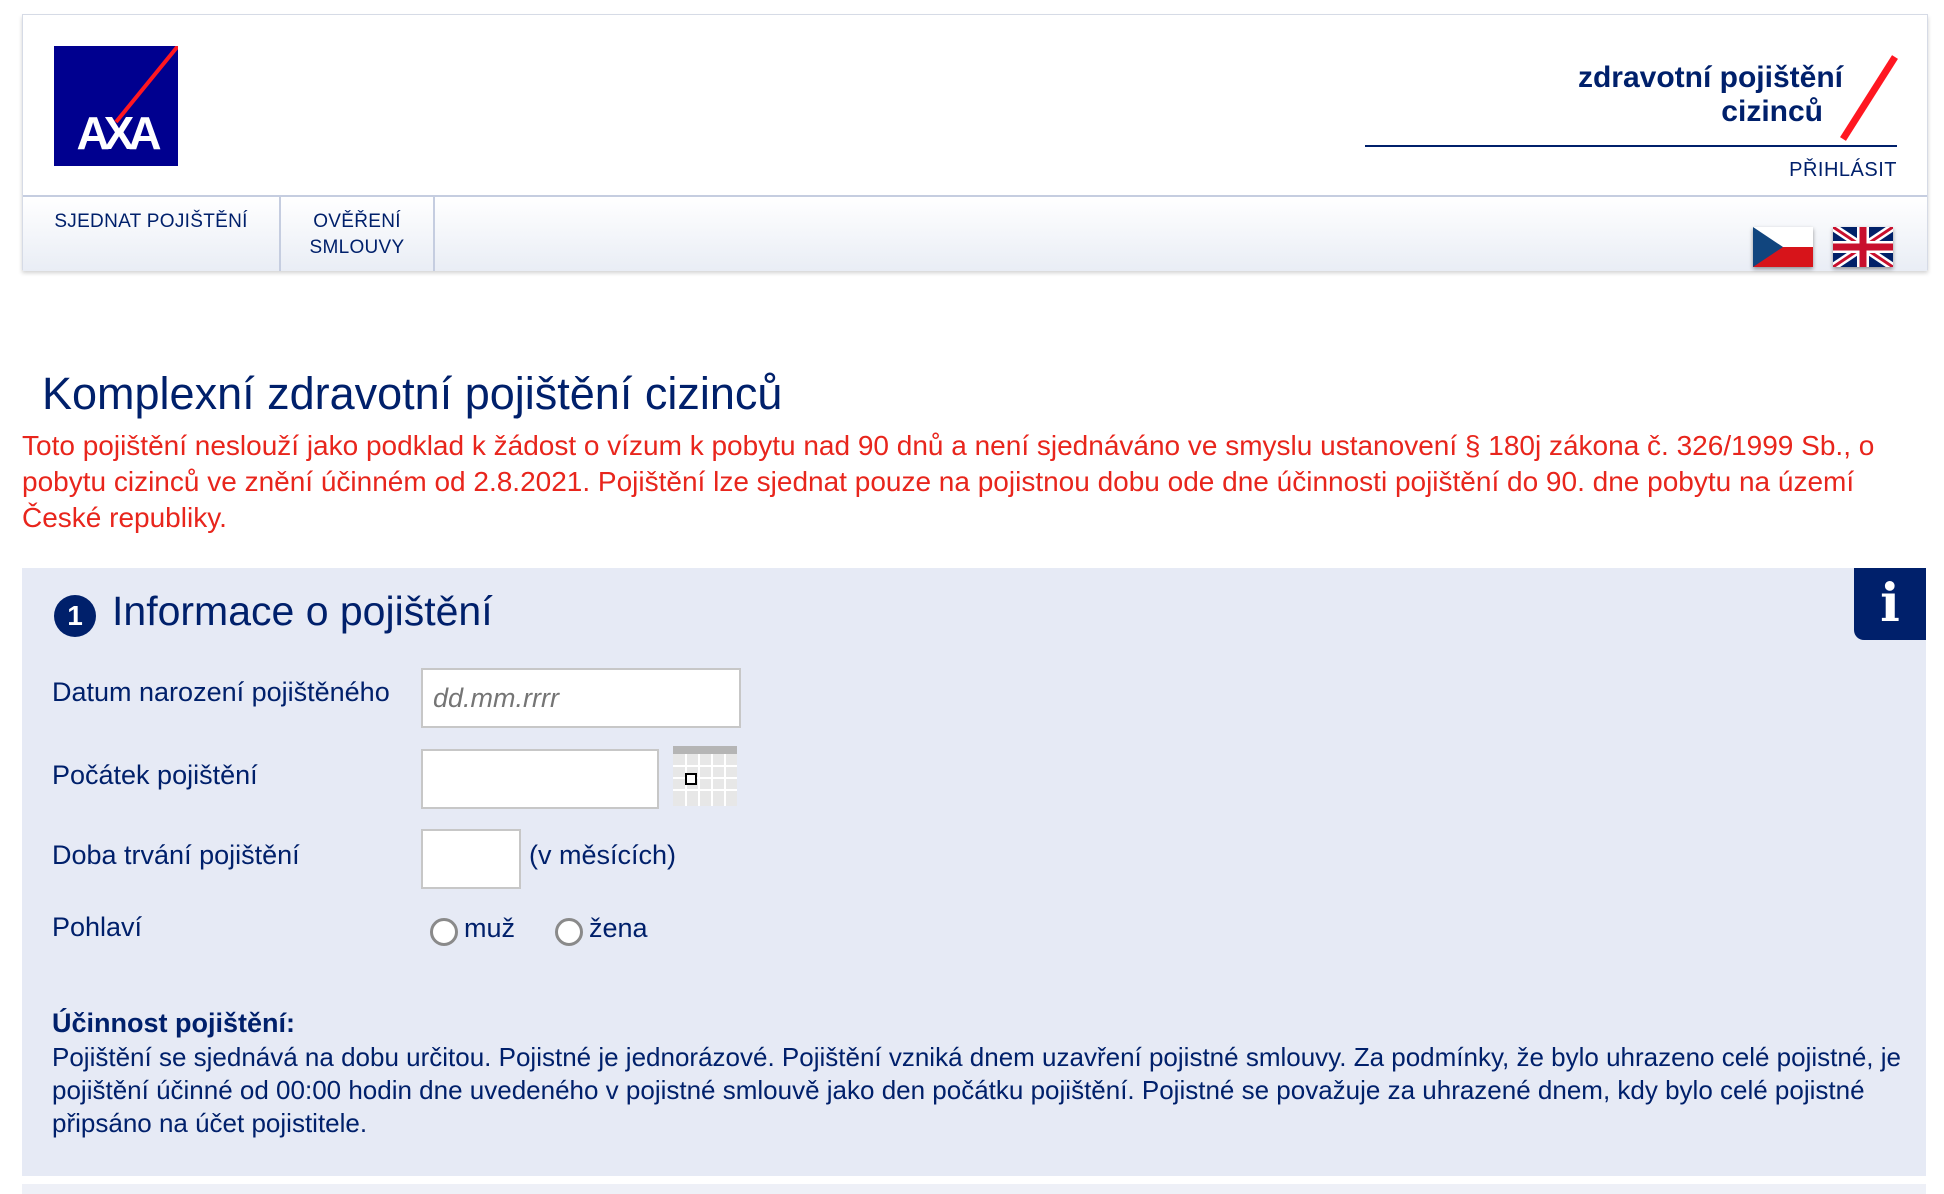 The width and height of the screenshot is (1944, 1194). I want to click on gender-option-label: žena, so click(618, 928).